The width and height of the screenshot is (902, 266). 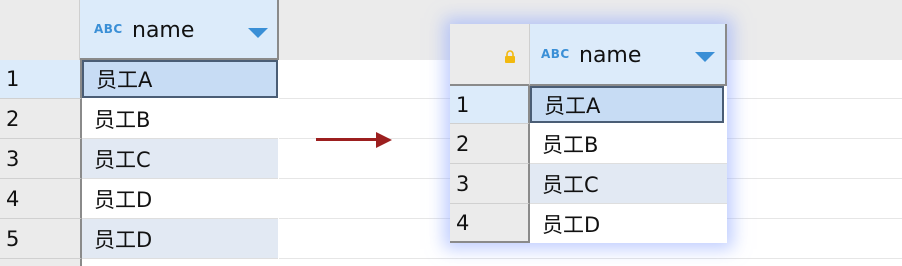 What do you see at coordinates (41, 239) in the screenshot?
I see `row-header: 5` at bounding box center [41, 239].